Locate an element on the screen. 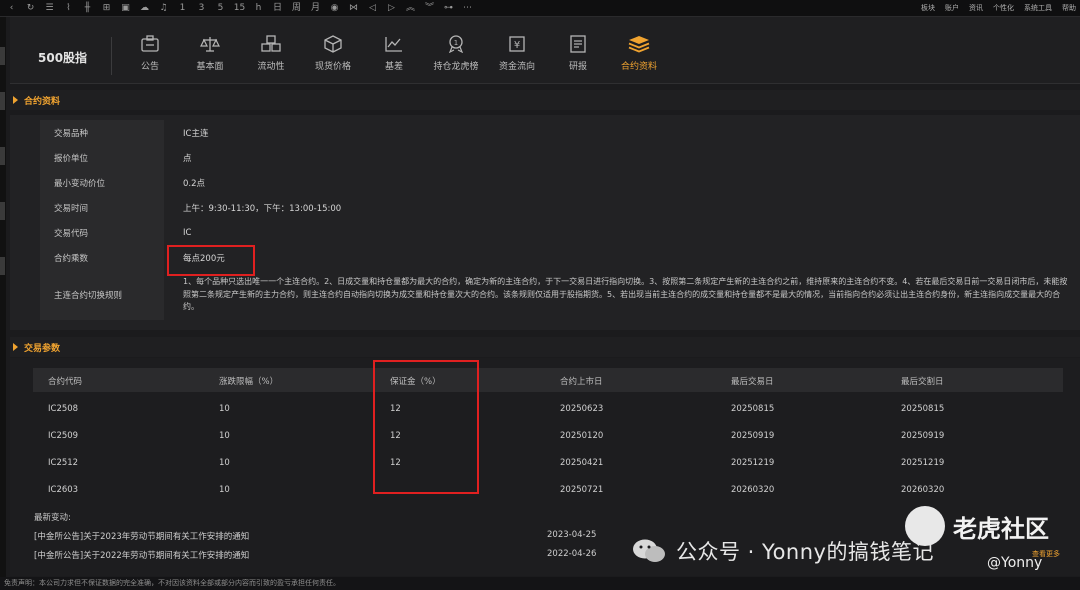 This screenshot has height=590, width=1080. table-row: IC2603 10 20250721 20260320 20260320 is located at coordinates (548, 489).